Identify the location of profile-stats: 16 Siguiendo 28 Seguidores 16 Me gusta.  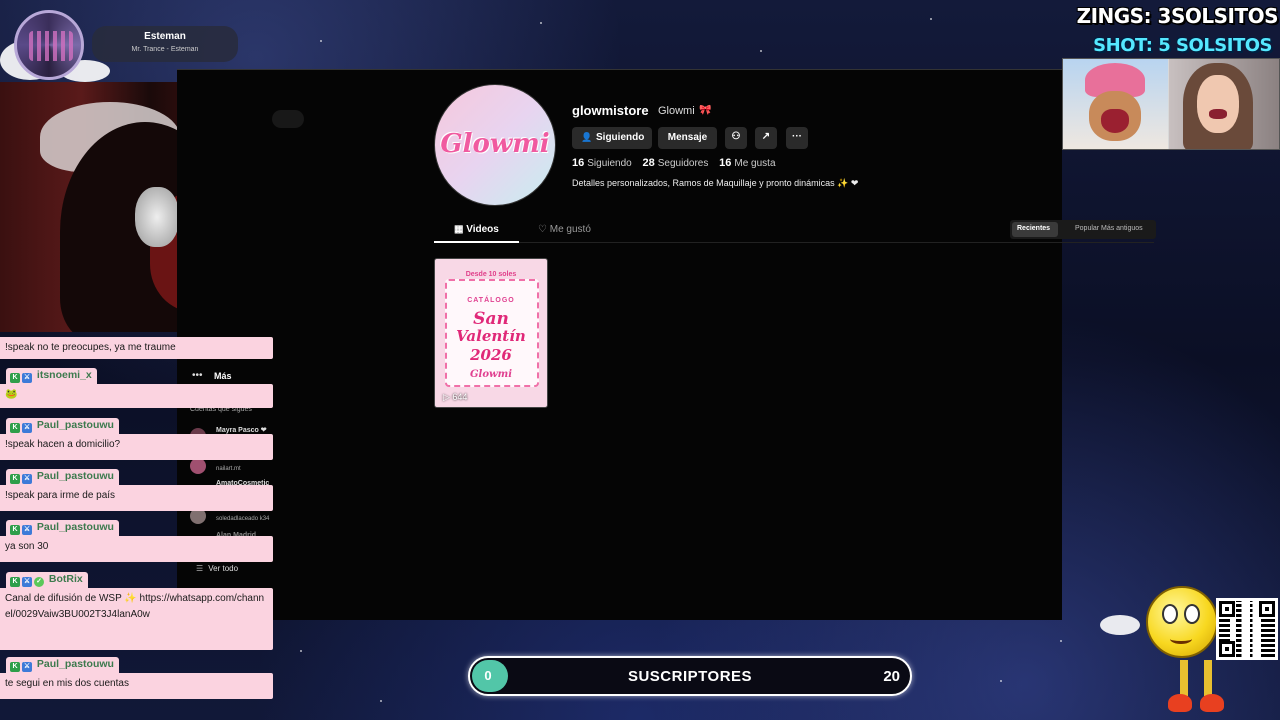
(674, 163).